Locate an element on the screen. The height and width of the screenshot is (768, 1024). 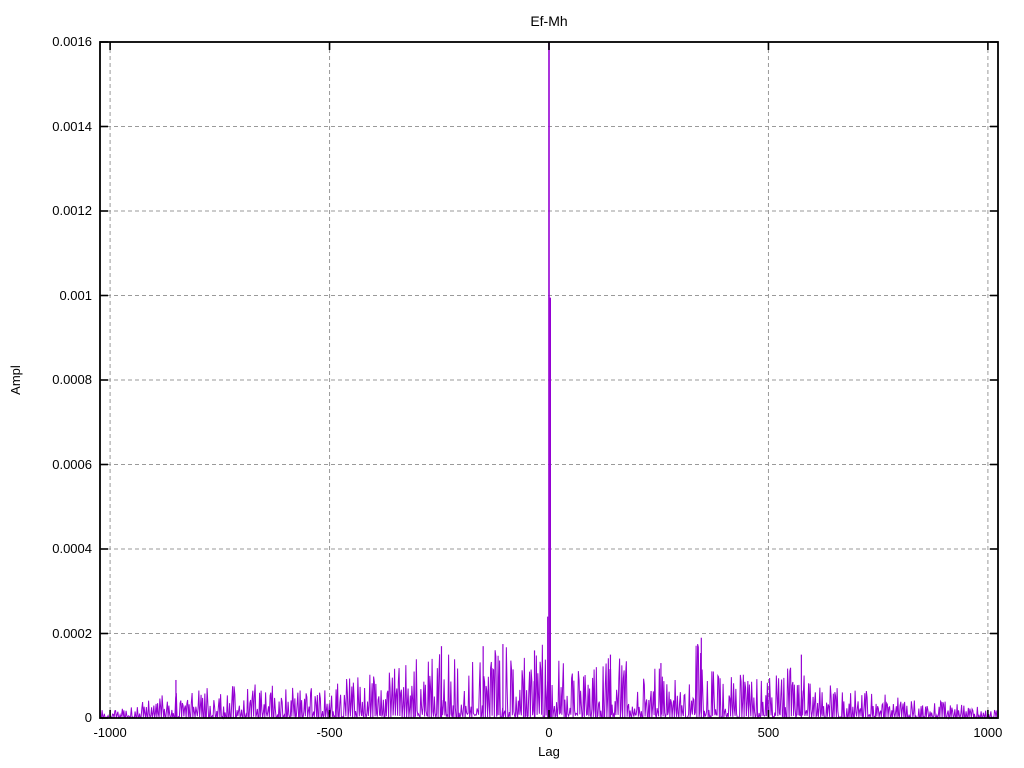
x-tick-label: 500 is located at coordinates (768, 732).